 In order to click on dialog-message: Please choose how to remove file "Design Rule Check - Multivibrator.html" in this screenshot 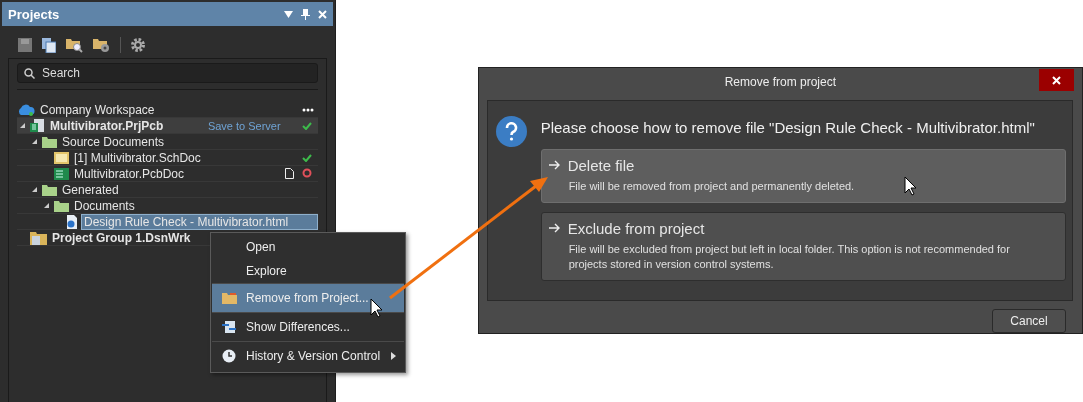, I will do `click(788, 127)`.